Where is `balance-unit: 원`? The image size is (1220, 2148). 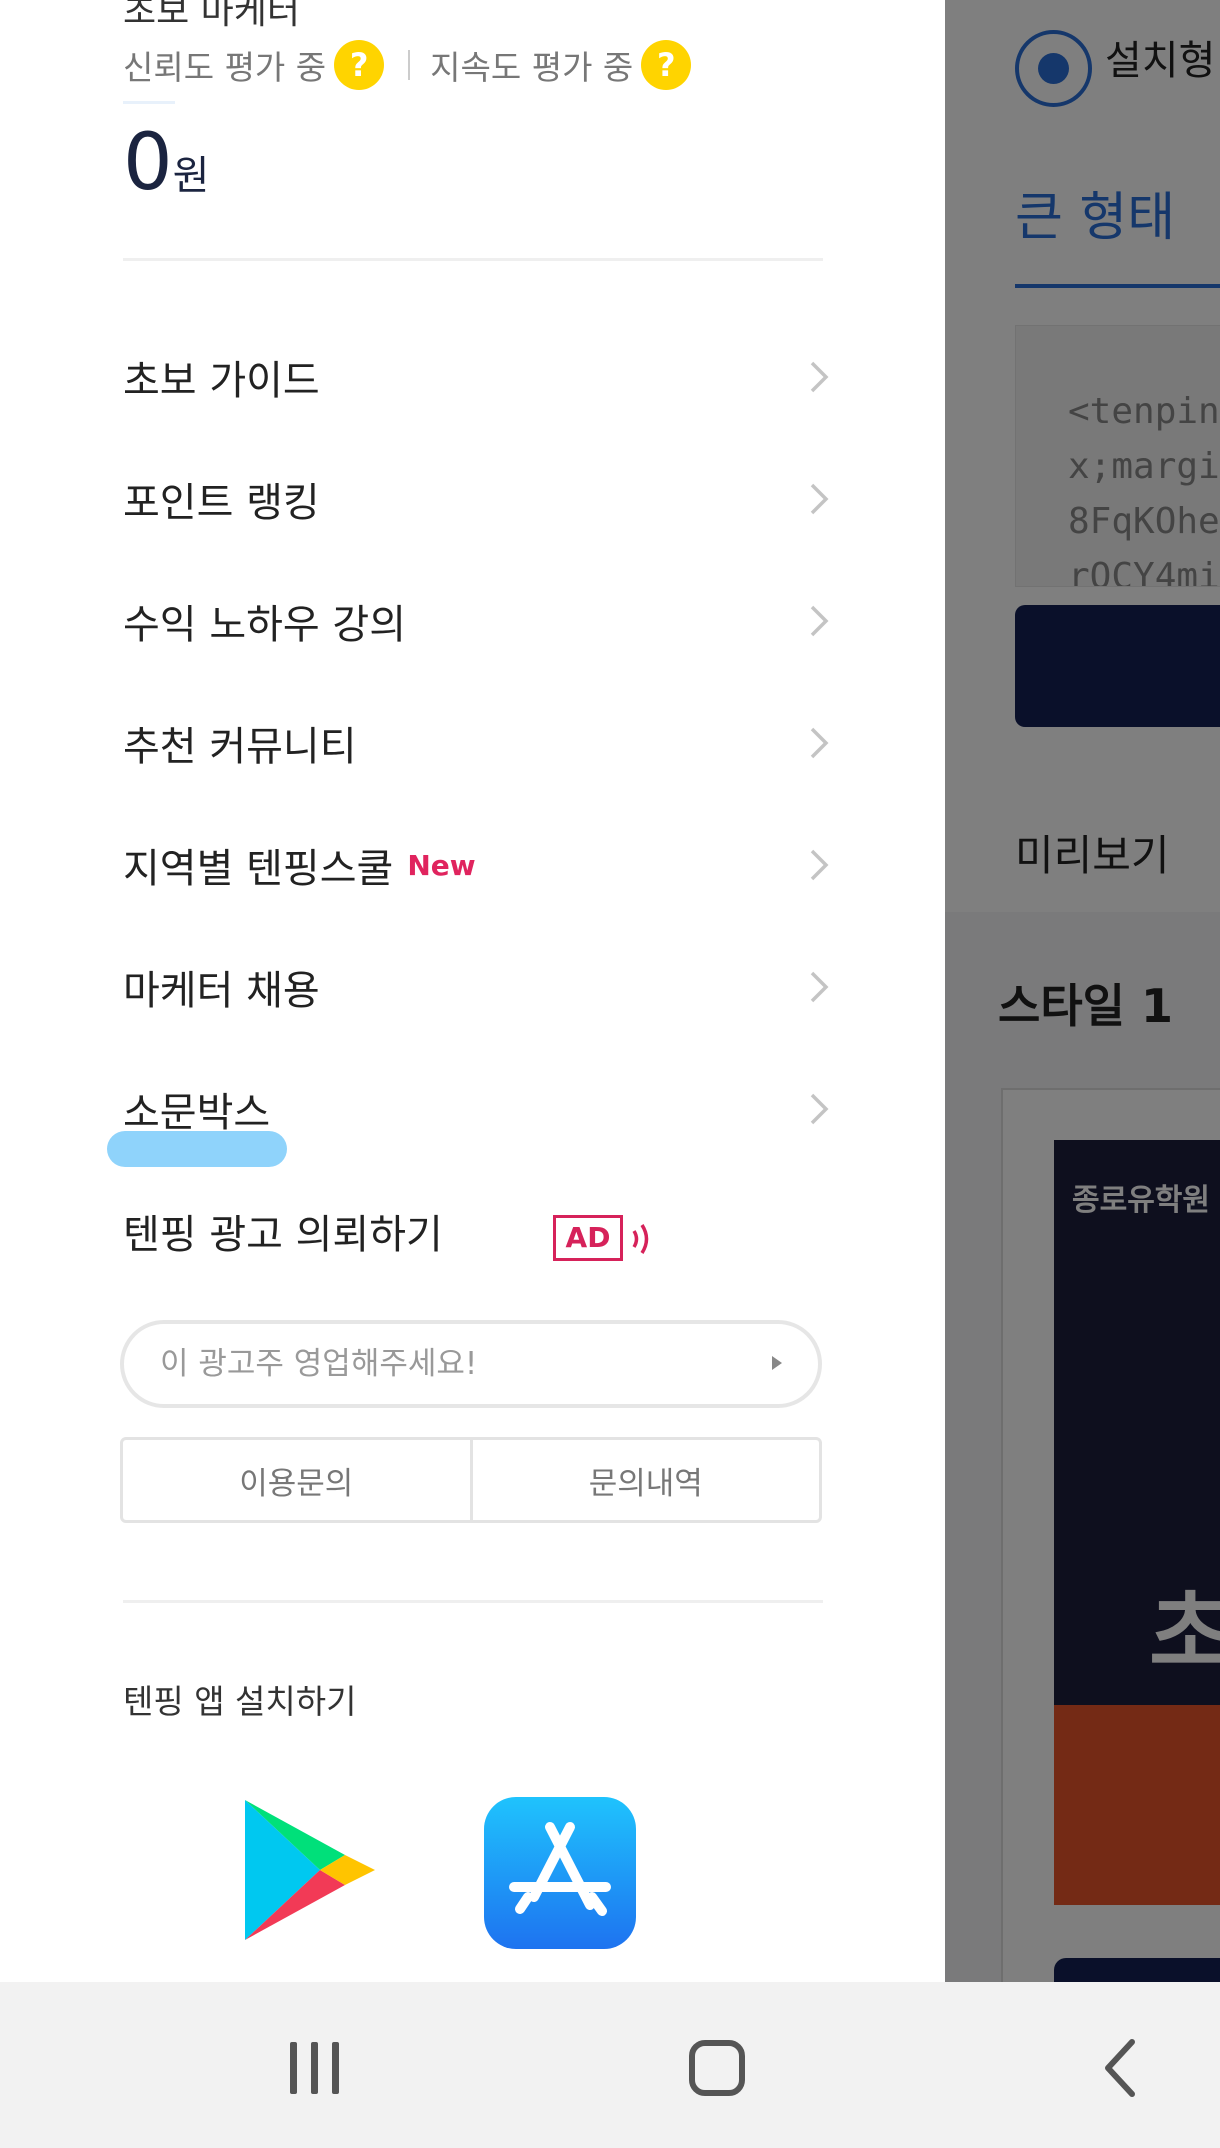
balance-unit: 원 is located at coordinates (191, 176).